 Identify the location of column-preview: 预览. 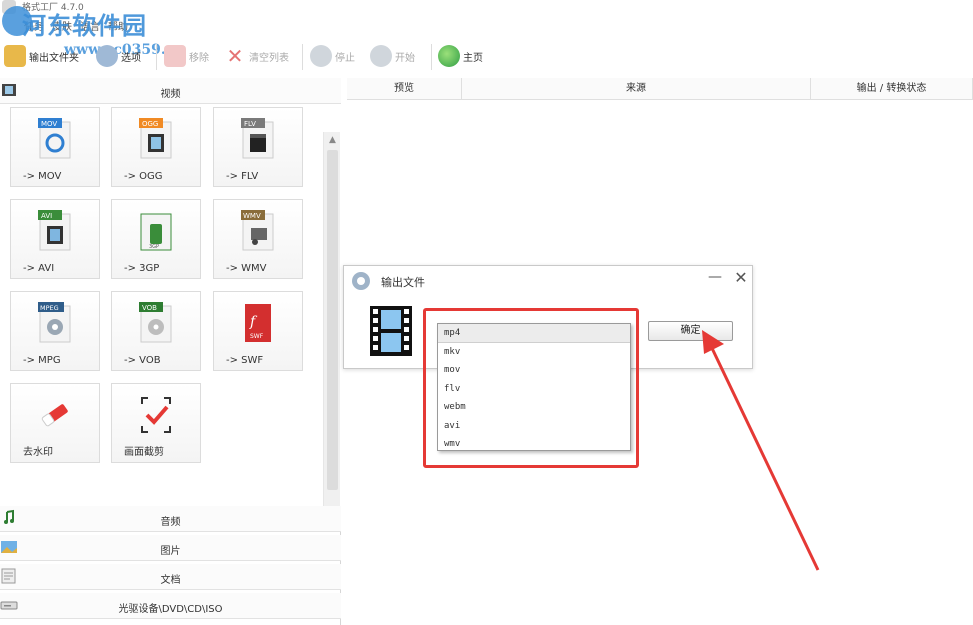
(404, 89).